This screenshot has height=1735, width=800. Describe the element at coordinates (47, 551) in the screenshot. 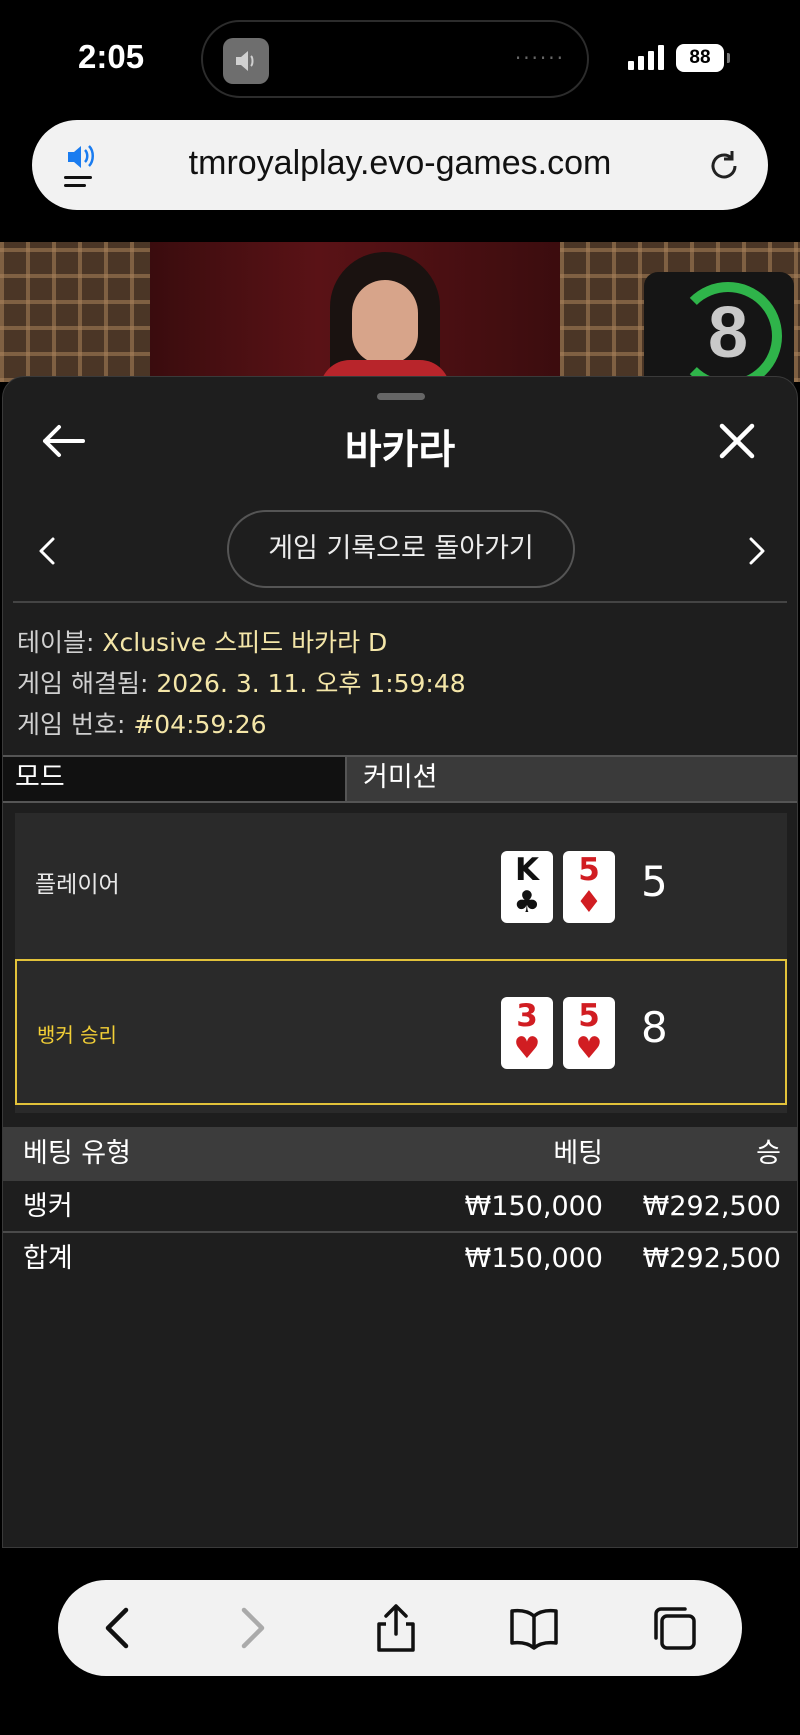

I see `previous-game-icon` at that location.